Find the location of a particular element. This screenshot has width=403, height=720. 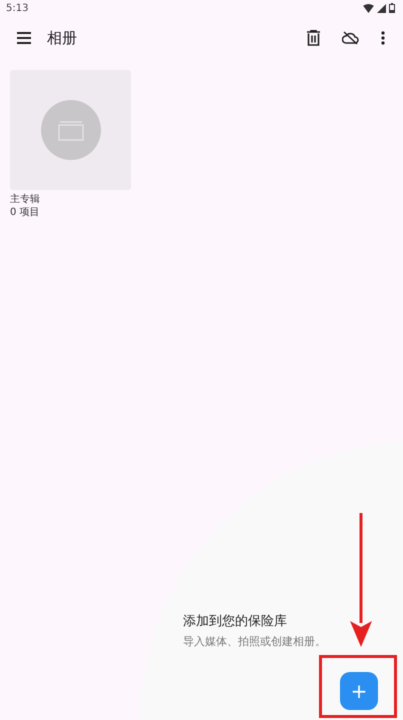

cloud-off-icon is located at coordinates (350, 38).